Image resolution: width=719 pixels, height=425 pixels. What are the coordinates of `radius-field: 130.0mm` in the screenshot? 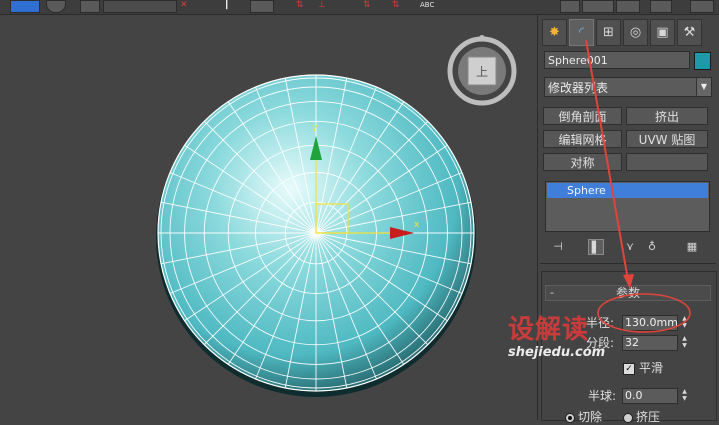 It's located at (650, 323).